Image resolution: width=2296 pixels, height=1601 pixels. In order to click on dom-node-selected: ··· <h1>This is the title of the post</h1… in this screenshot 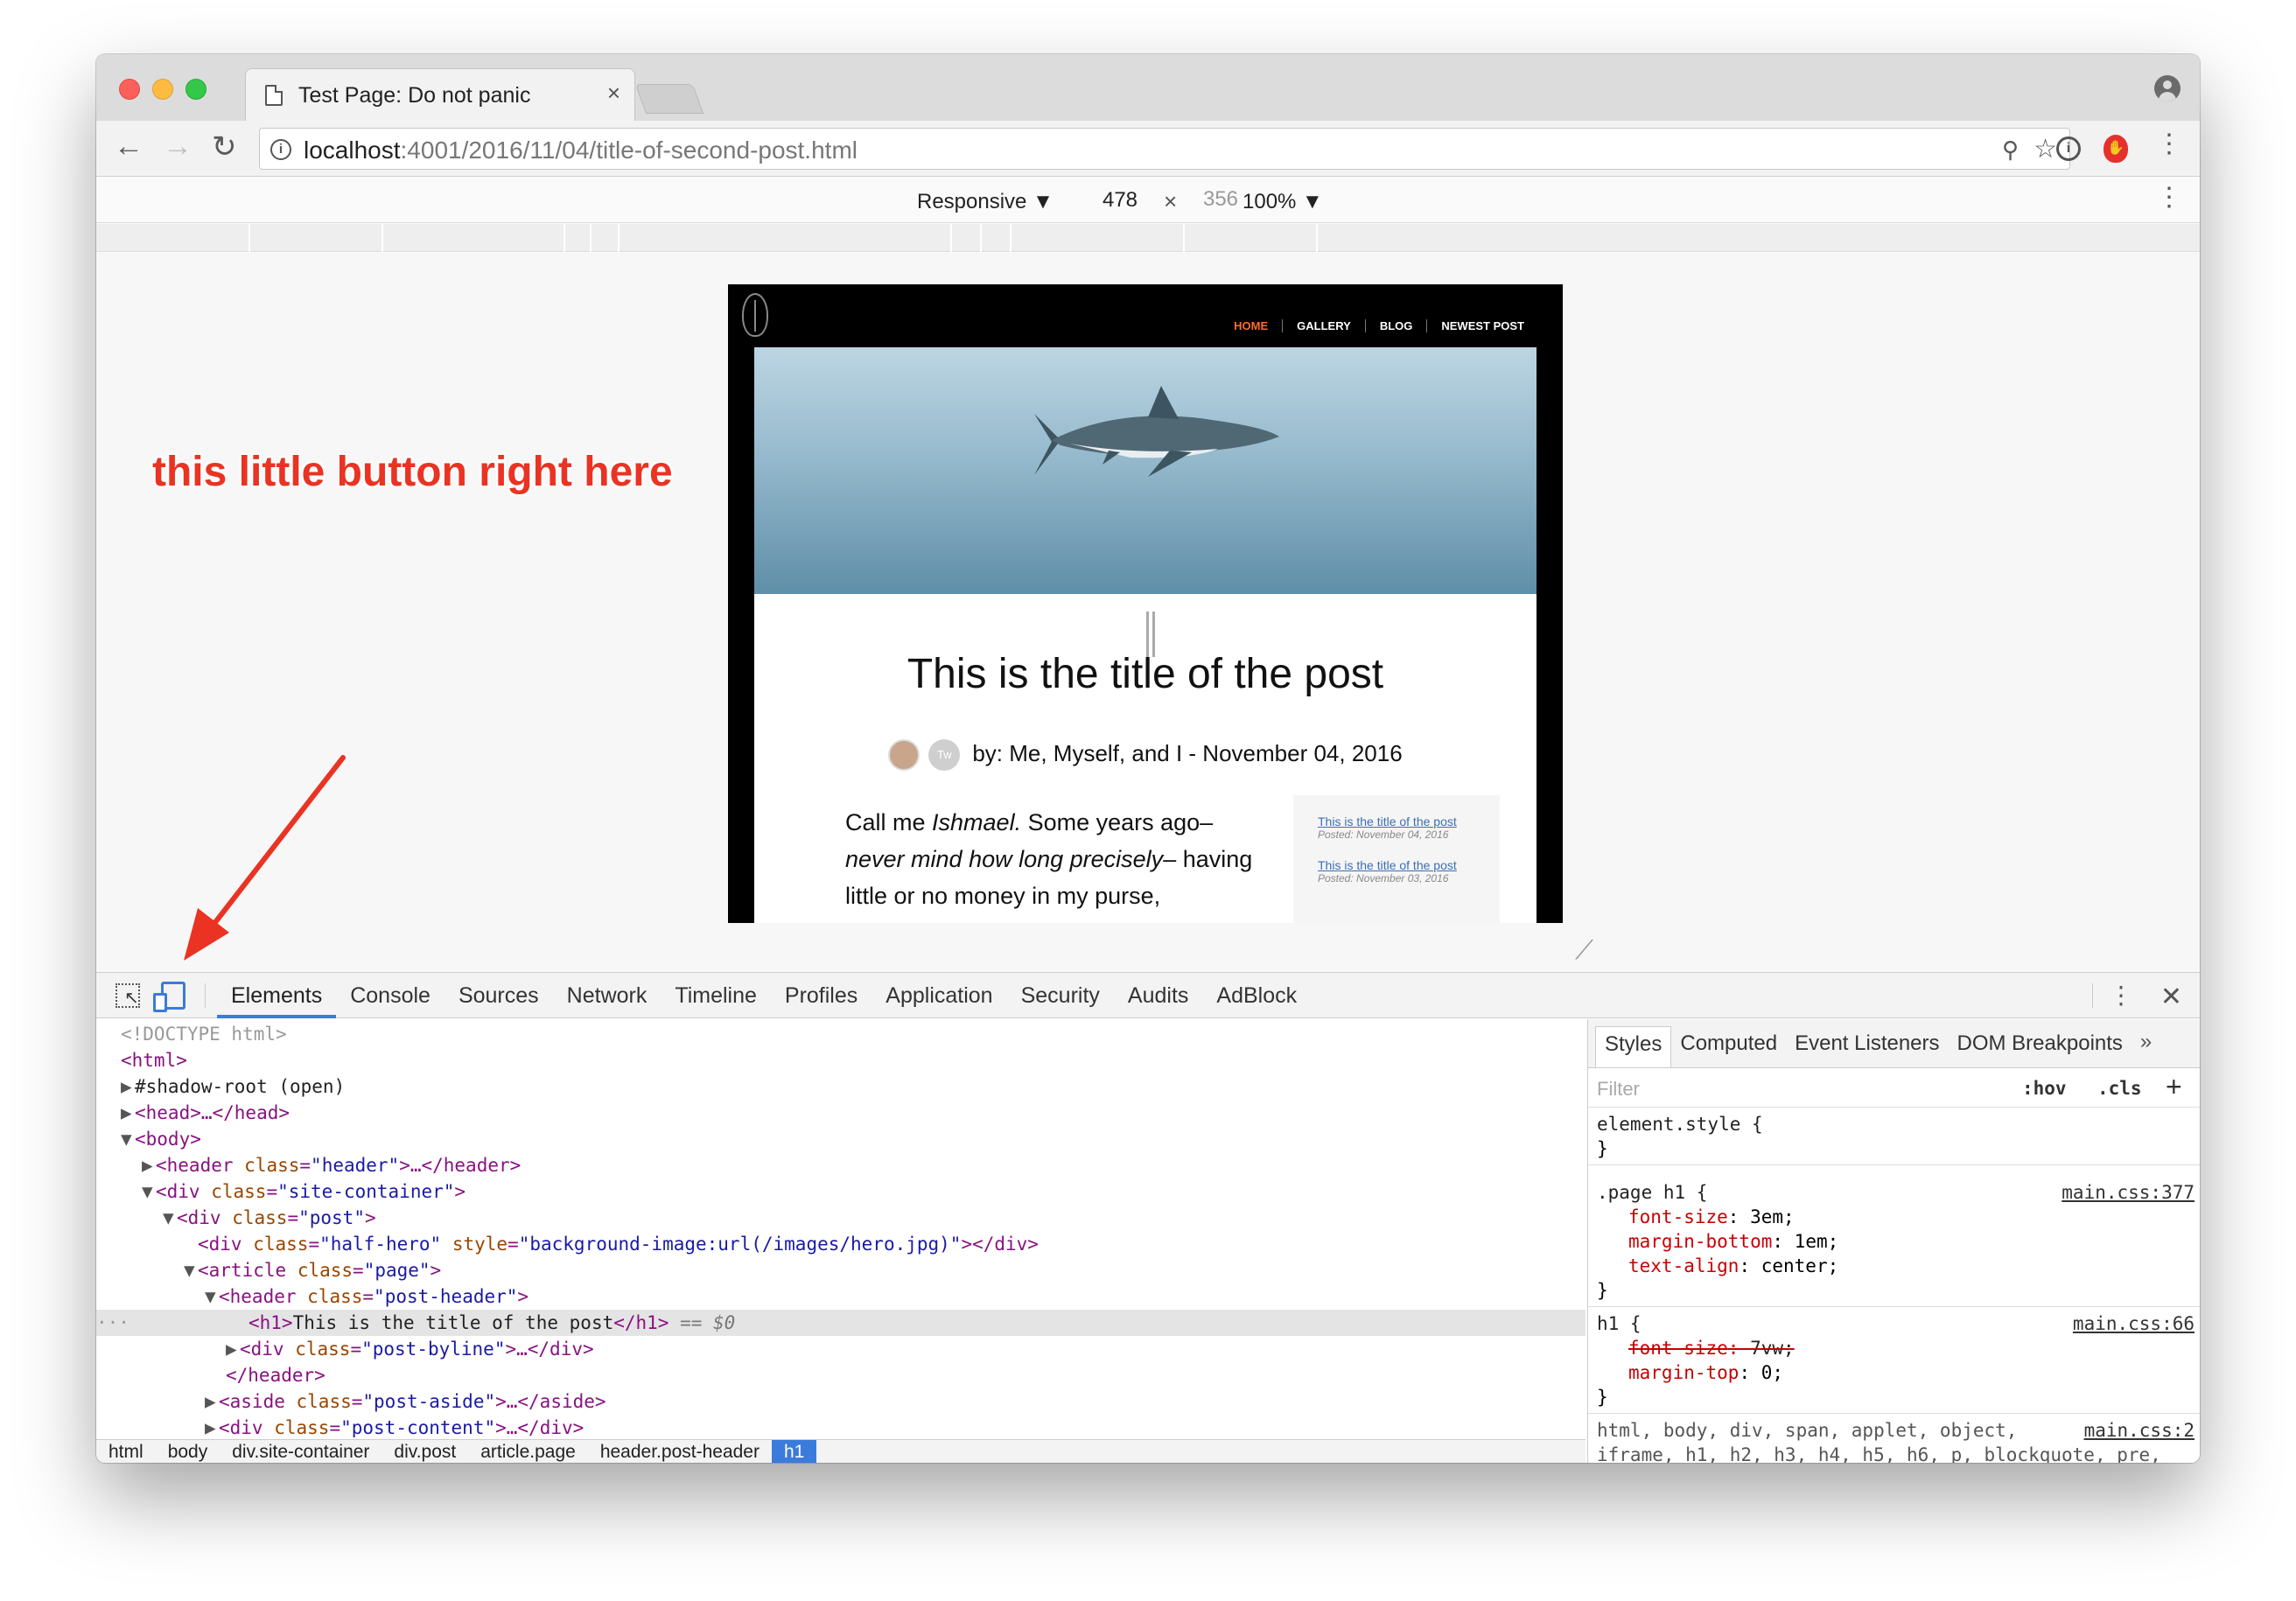, I will do `click(841, 1323)`.